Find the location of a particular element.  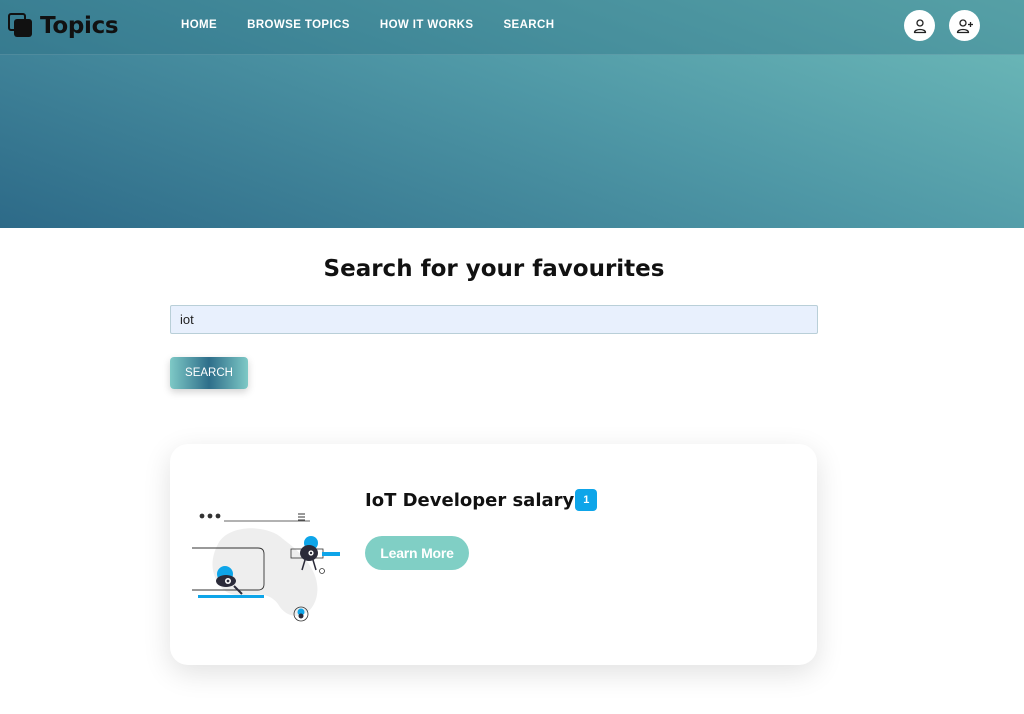

user-plus-icon is located at coordinates (964, 25).